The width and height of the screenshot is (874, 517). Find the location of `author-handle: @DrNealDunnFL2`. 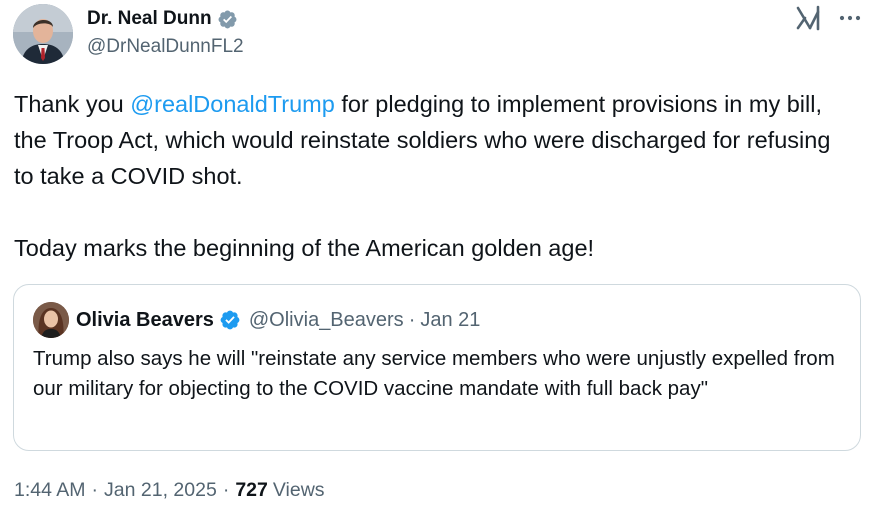

author-handle: @DrNealDunnFL2 is located at coordinates (165, 47).